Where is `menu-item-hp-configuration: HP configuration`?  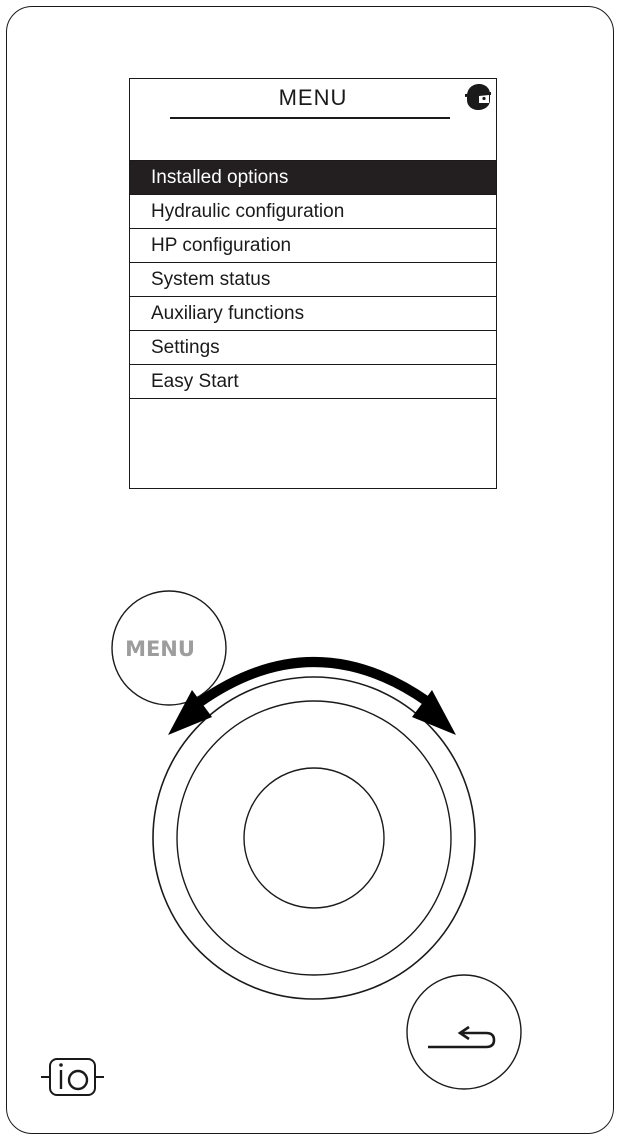 menu-item-hp-configuration: HP configuration is located at coordinates (313, 245).